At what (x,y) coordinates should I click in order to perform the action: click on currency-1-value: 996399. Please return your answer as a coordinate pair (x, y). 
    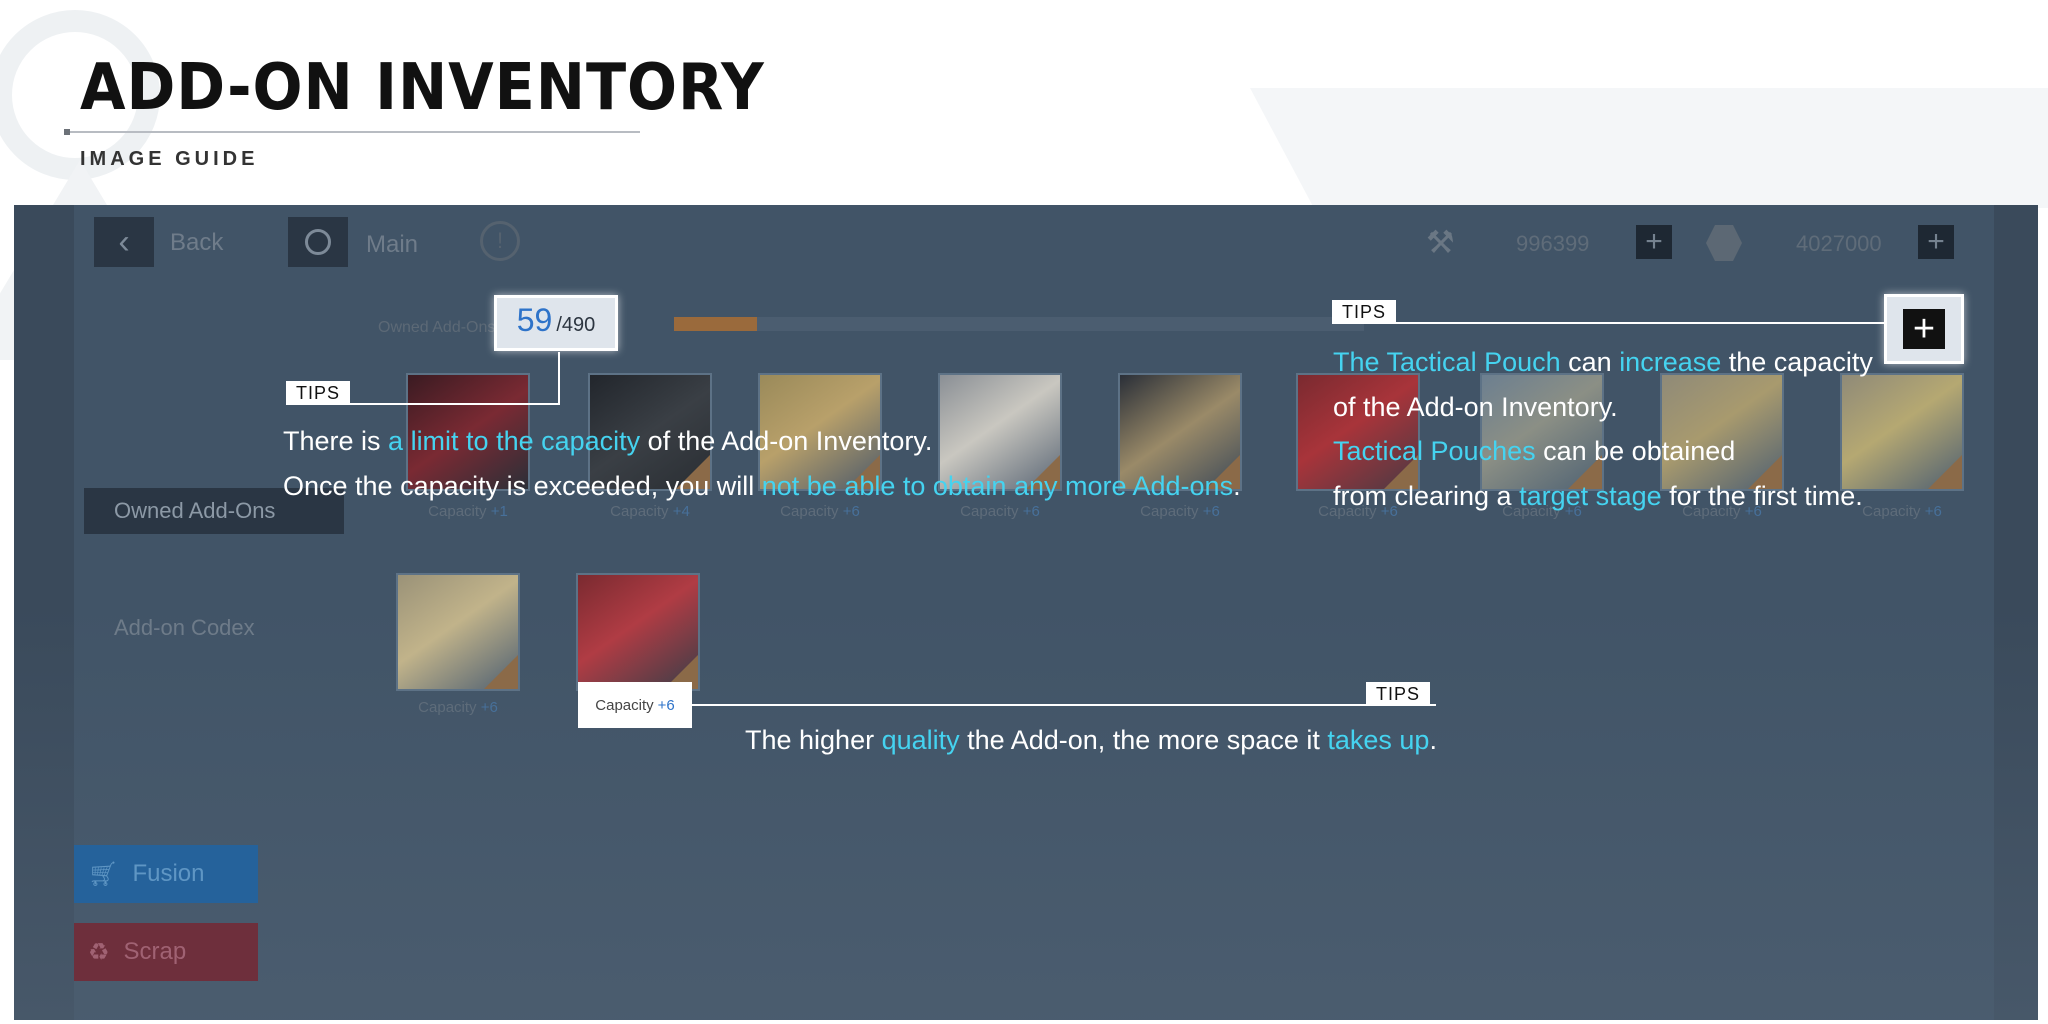
    Looking at the image, I should click on (1553, 243).